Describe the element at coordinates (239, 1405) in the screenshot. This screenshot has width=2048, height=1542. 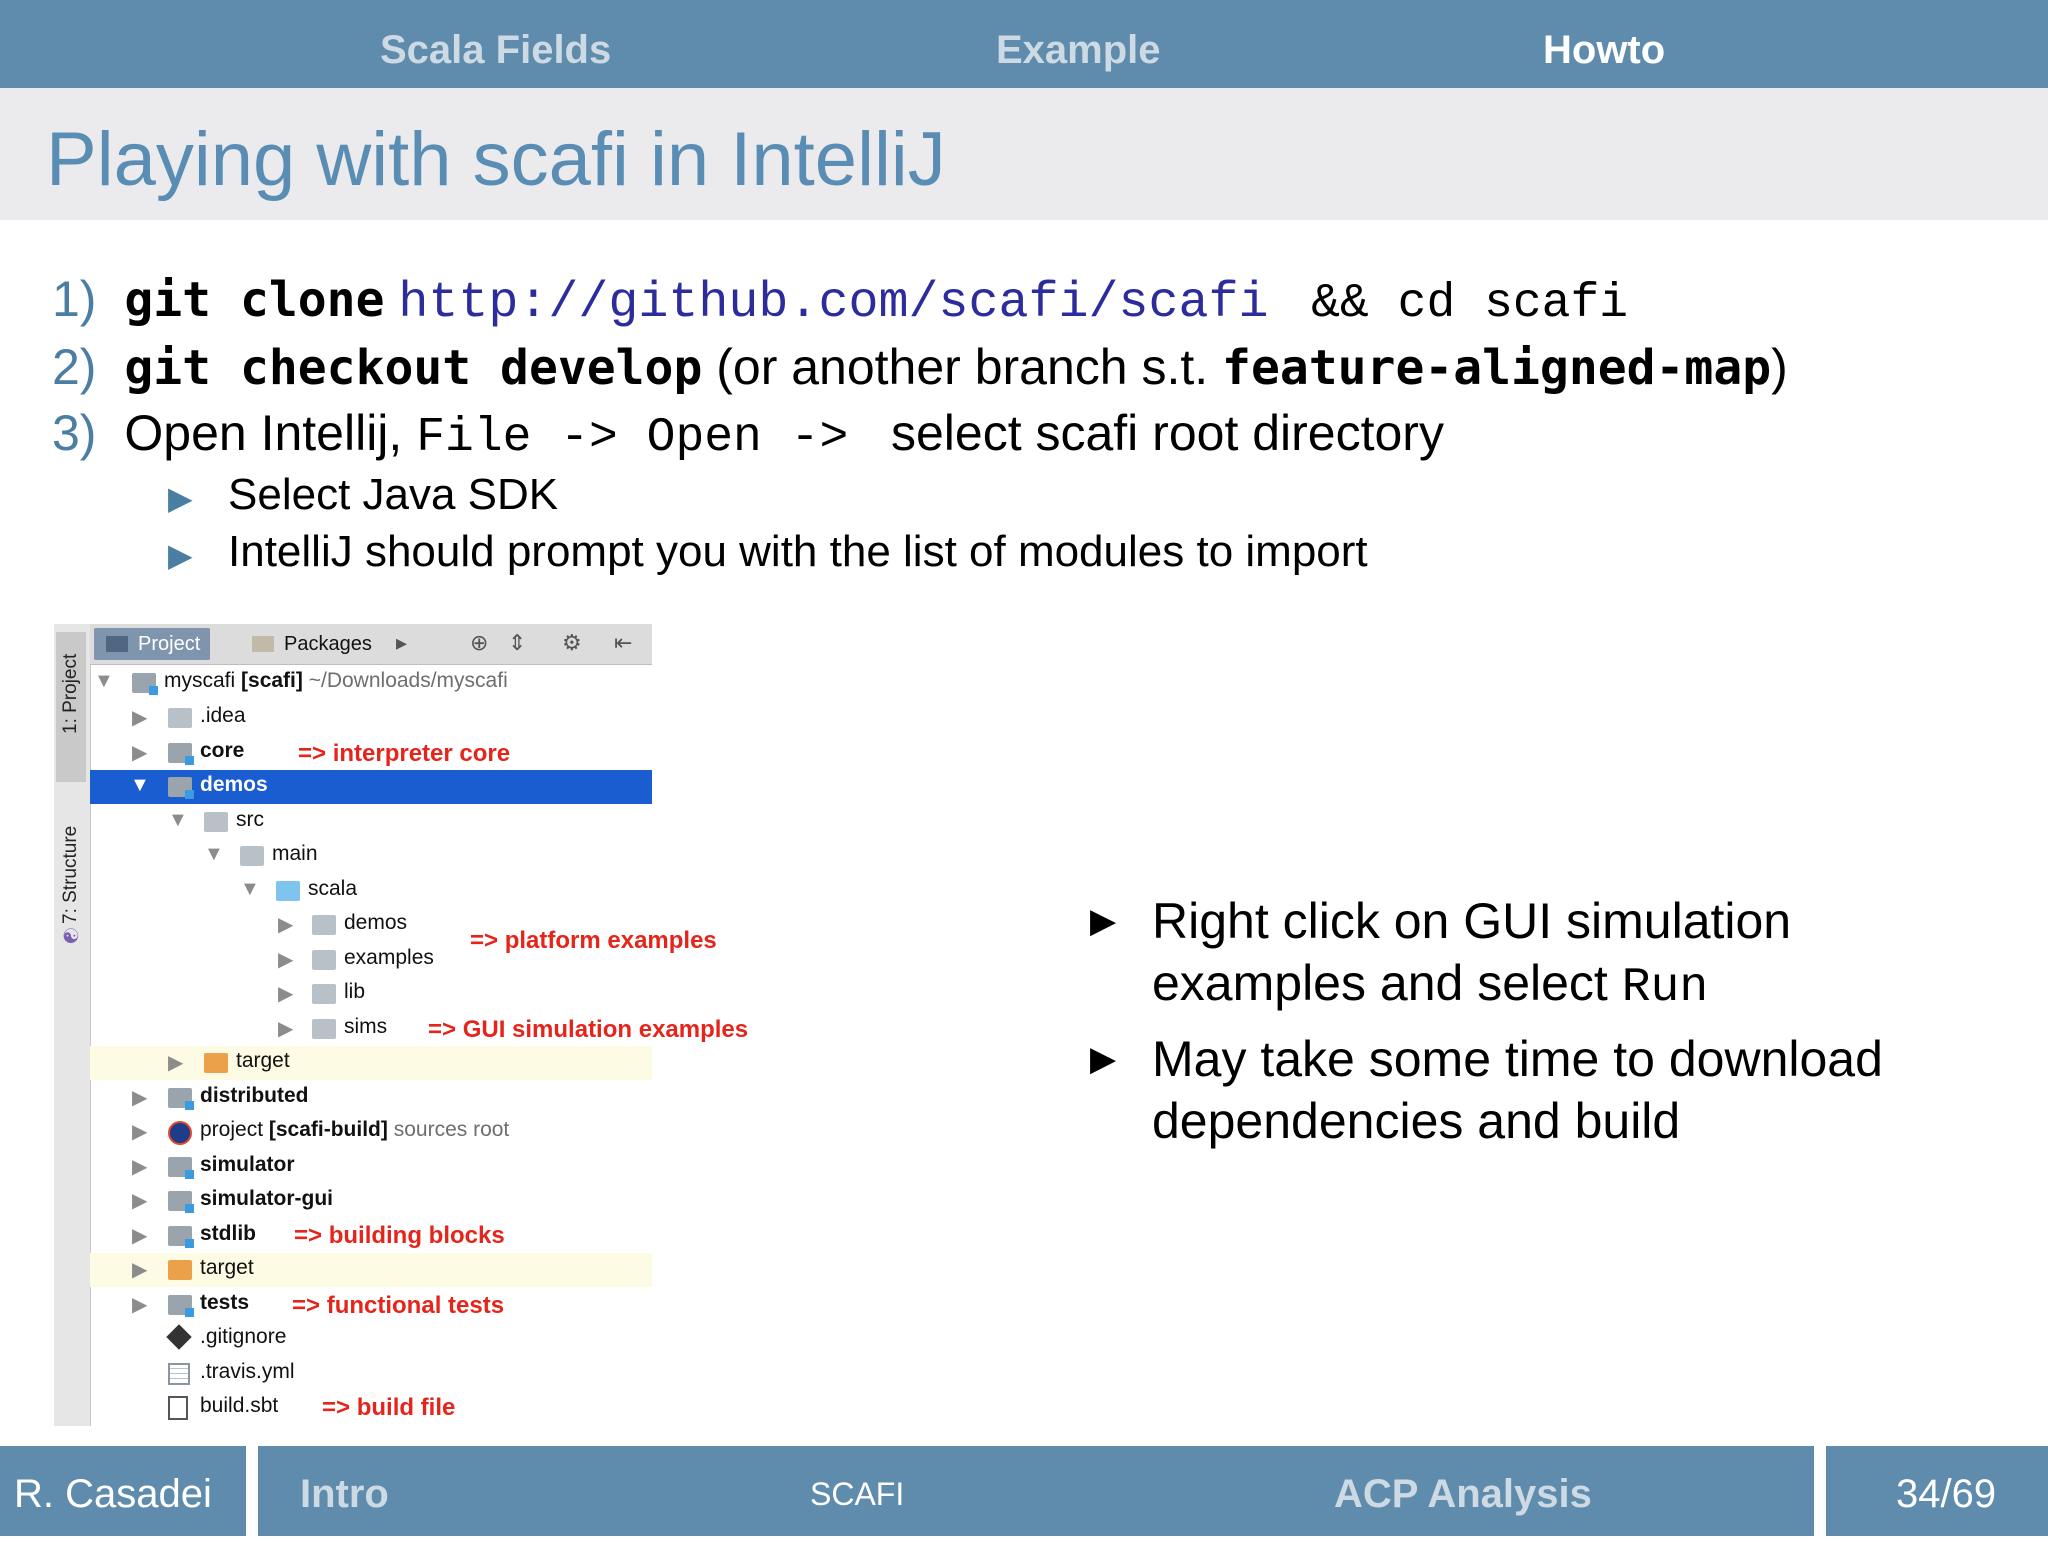
I see `tree-item-label: build.sbt` at that location.